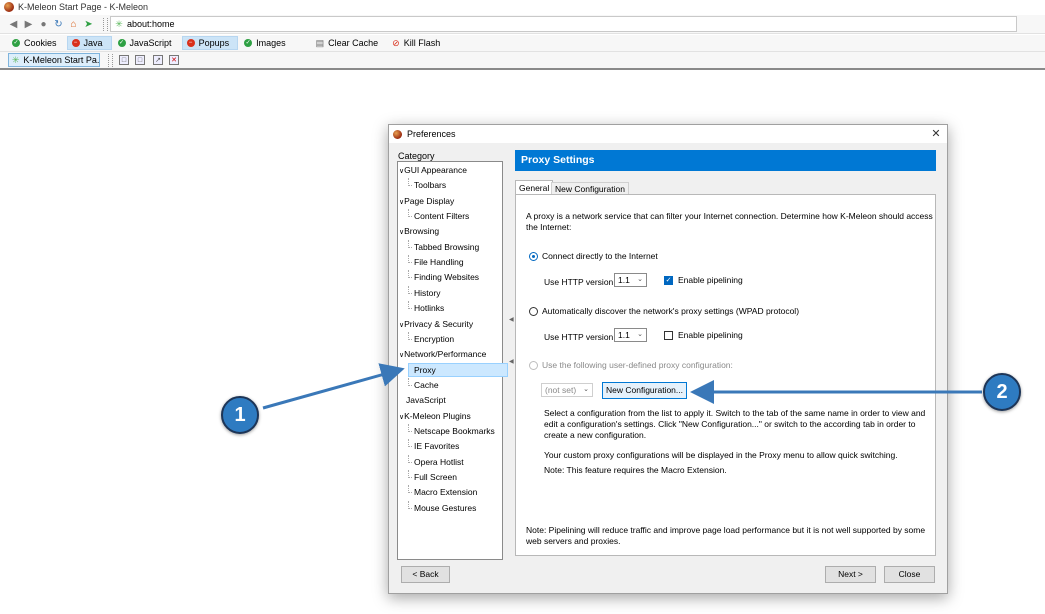 The height and width of the screenshot is (614, 1045). What do you see at coordinates (240, 415) in the screenshot?
I see `callout-badge-1: 1` at bounding box center [240, 415].